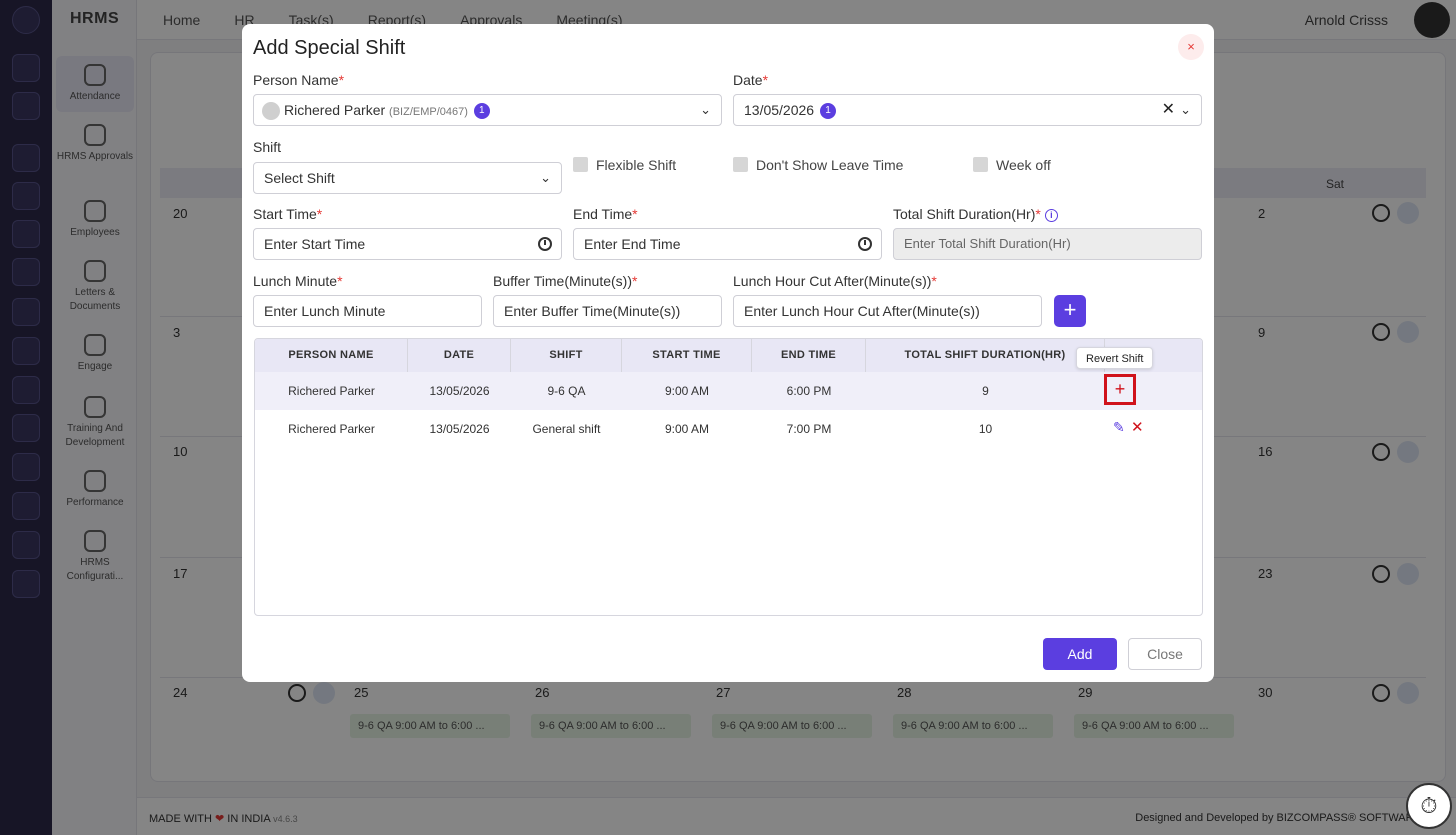  Describe the element at coordinates (407, 178) in the screenshot. I see `shift-select: Select Shift ⌄` at that location.